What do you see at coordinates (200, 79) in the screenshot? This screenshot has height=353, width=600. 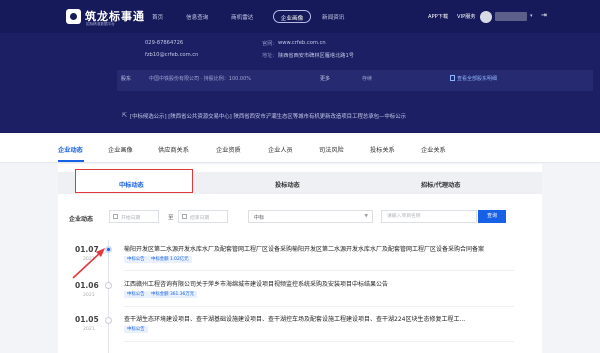 I see `shareholder-value: 中国中铁股份有限公司 · 持股比例：100.00%` at bounding box center [200, 79].